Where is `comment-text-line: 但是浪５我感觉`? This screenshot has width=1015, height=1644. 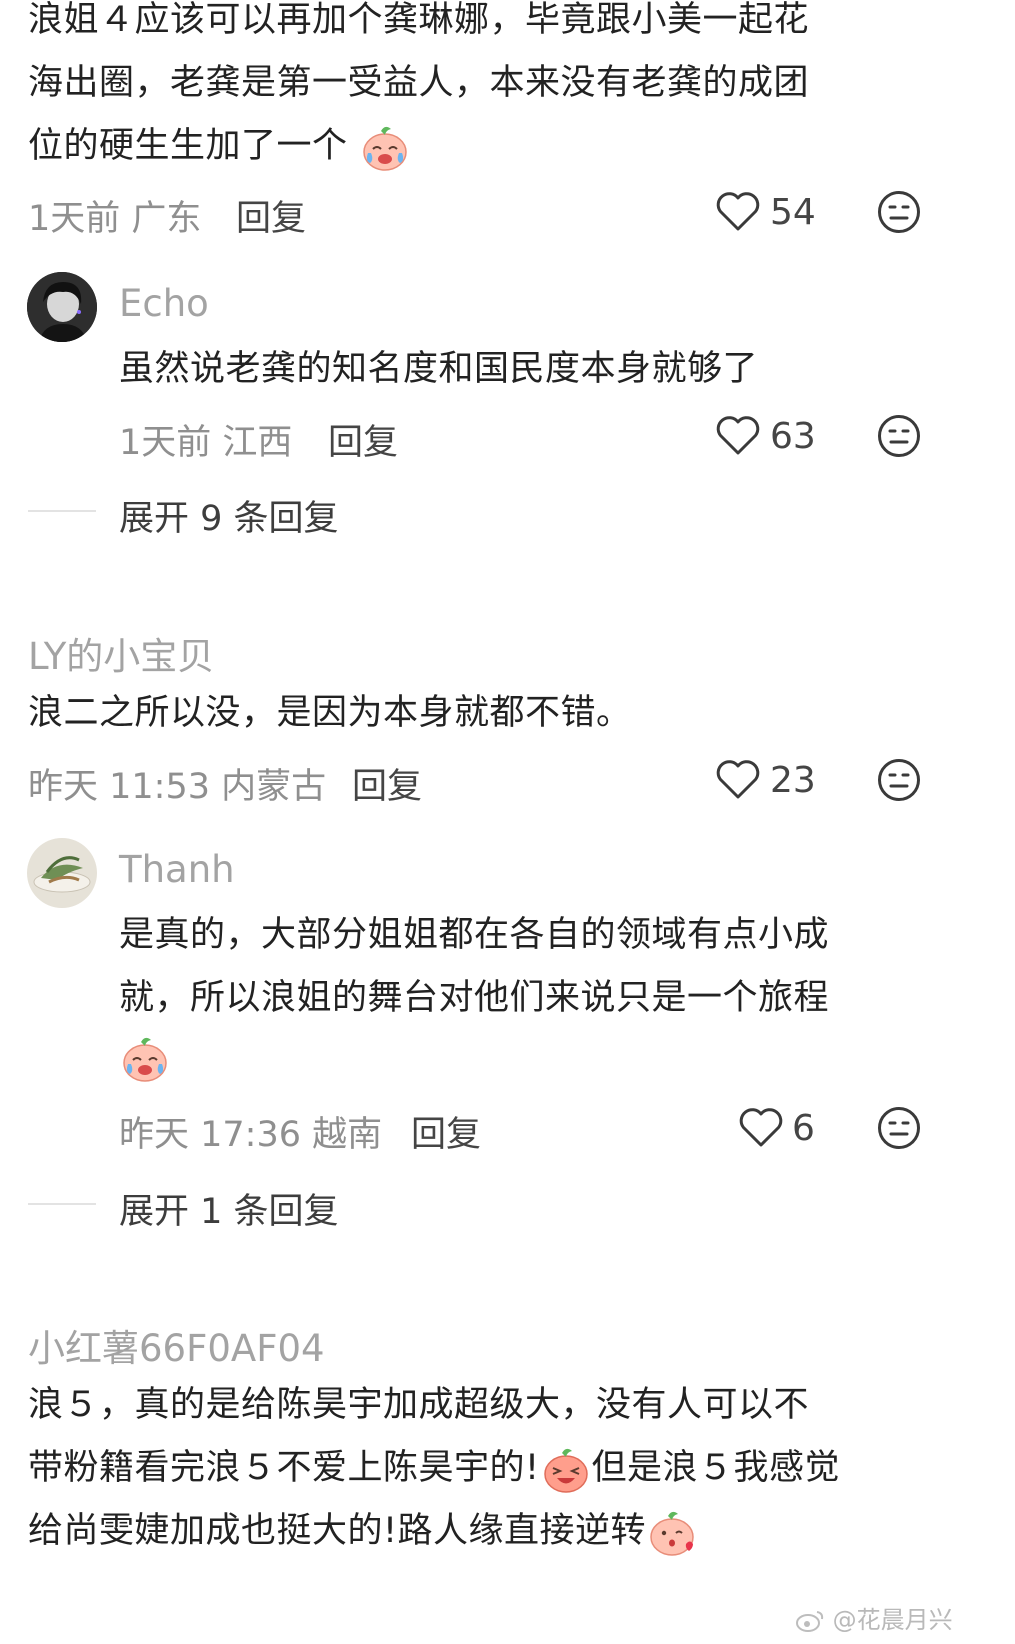
comment-text-line: 但是浪５我感觉 is located at coordinates (716, 1468).